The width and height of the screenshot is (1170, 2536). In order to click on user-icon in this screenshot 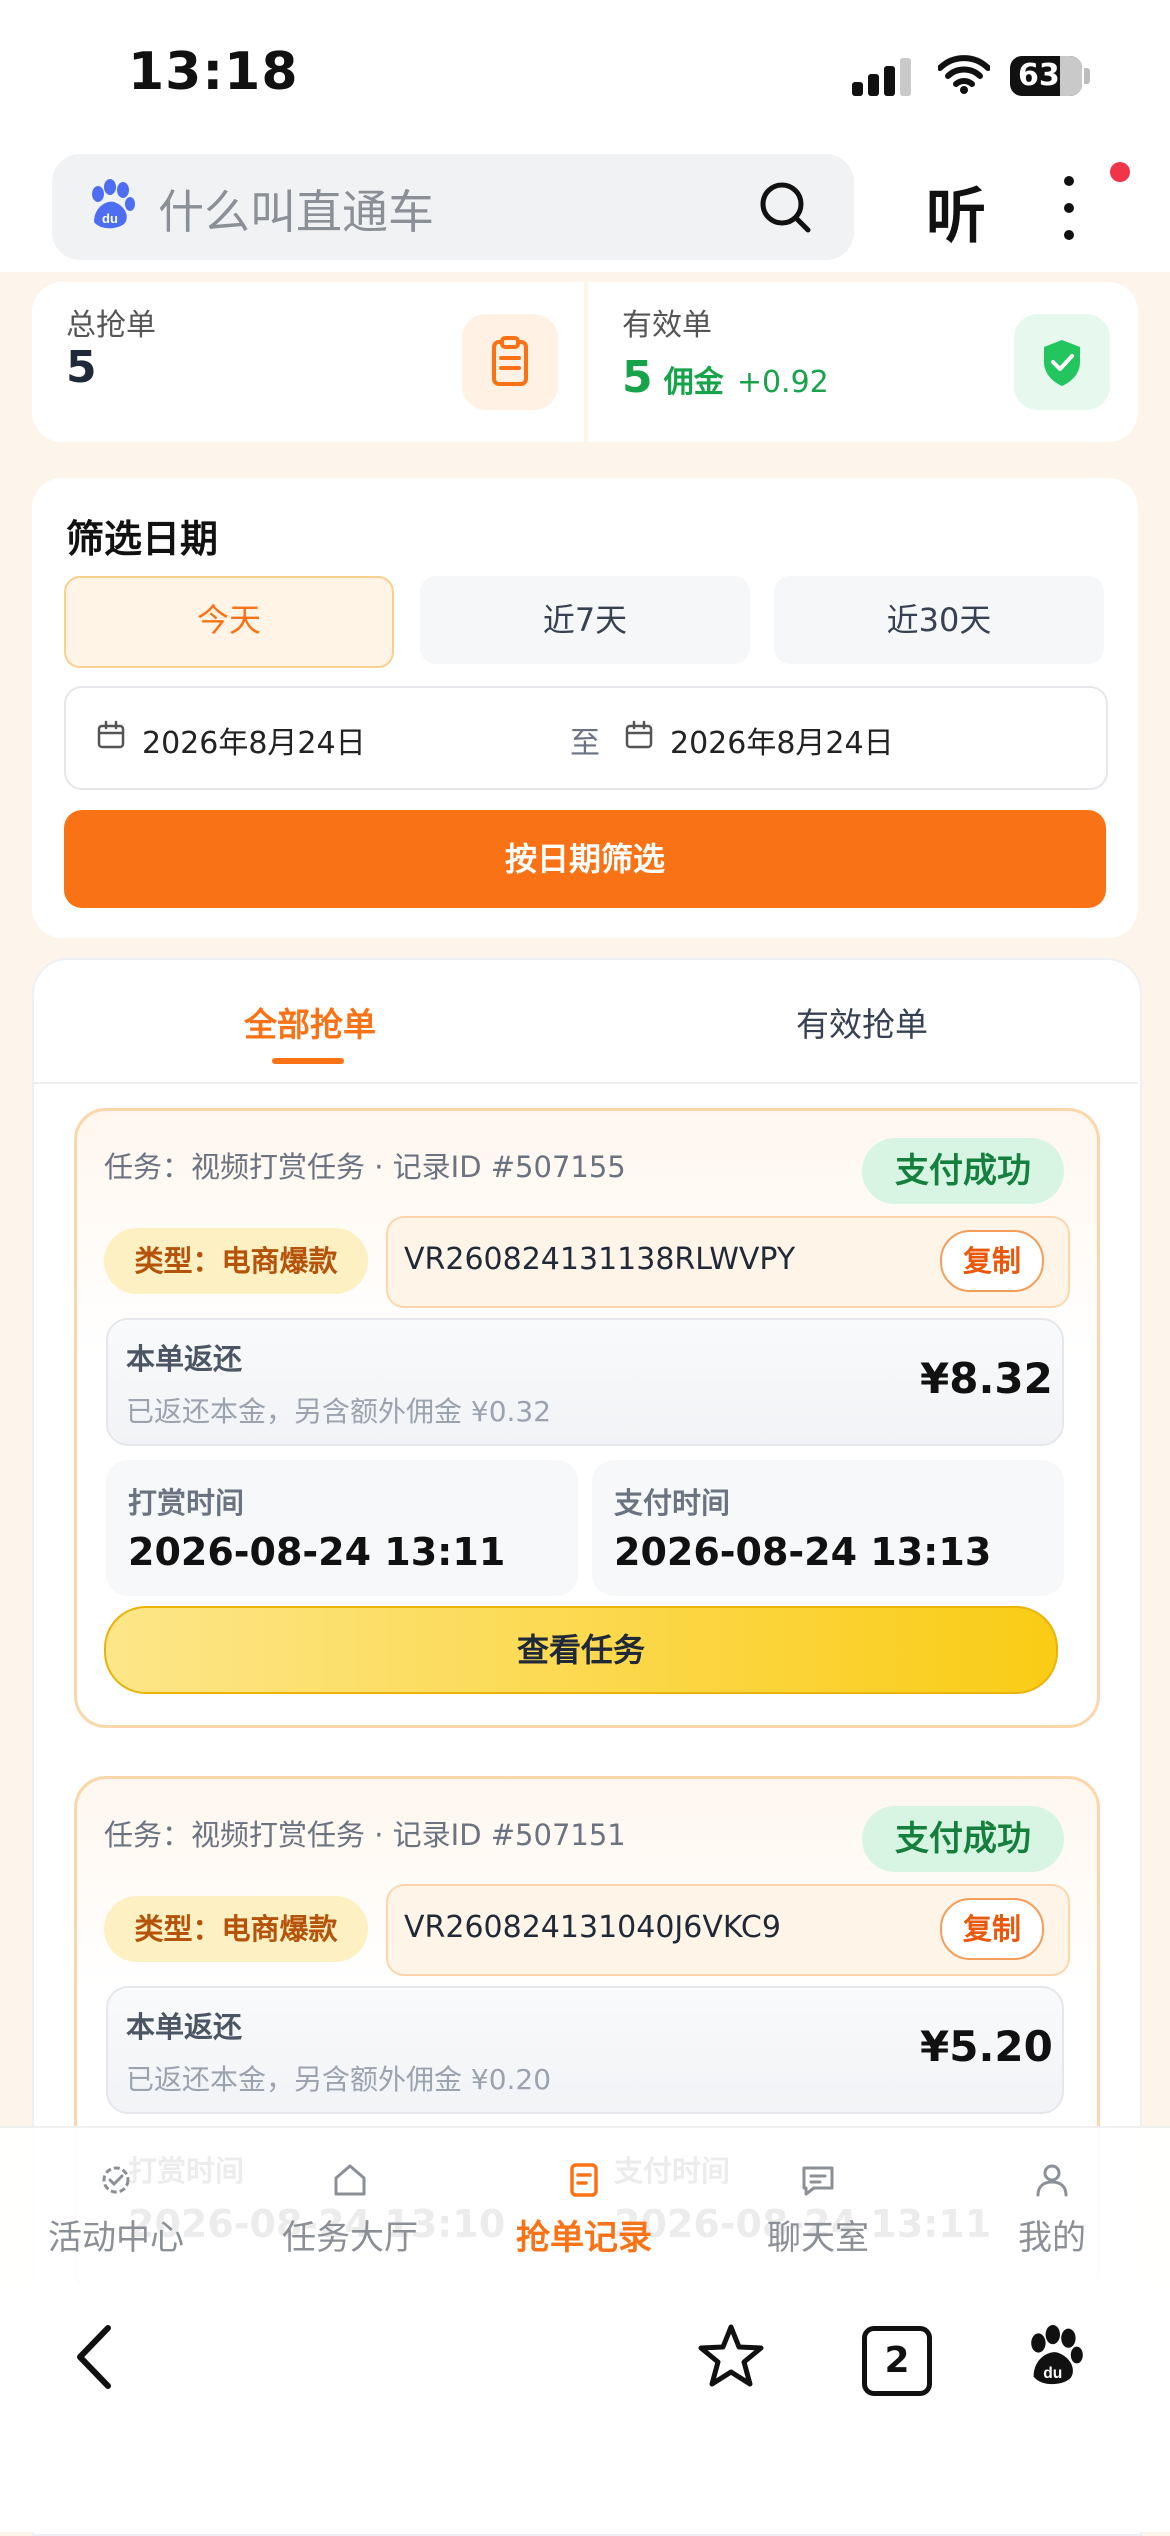, I will do `click(1052, 2180)`.